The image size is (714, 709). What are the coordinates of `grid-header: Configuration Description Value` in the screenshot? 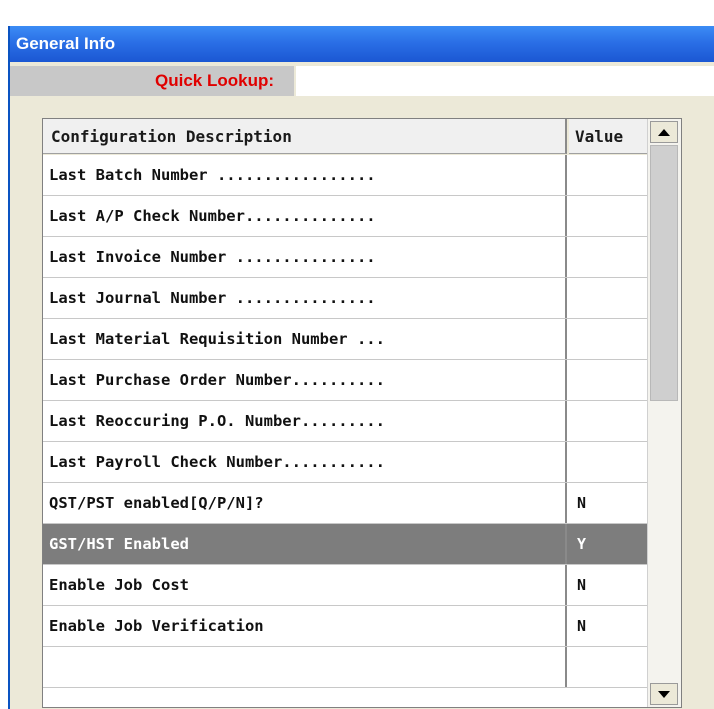 It's located at (362, 137).